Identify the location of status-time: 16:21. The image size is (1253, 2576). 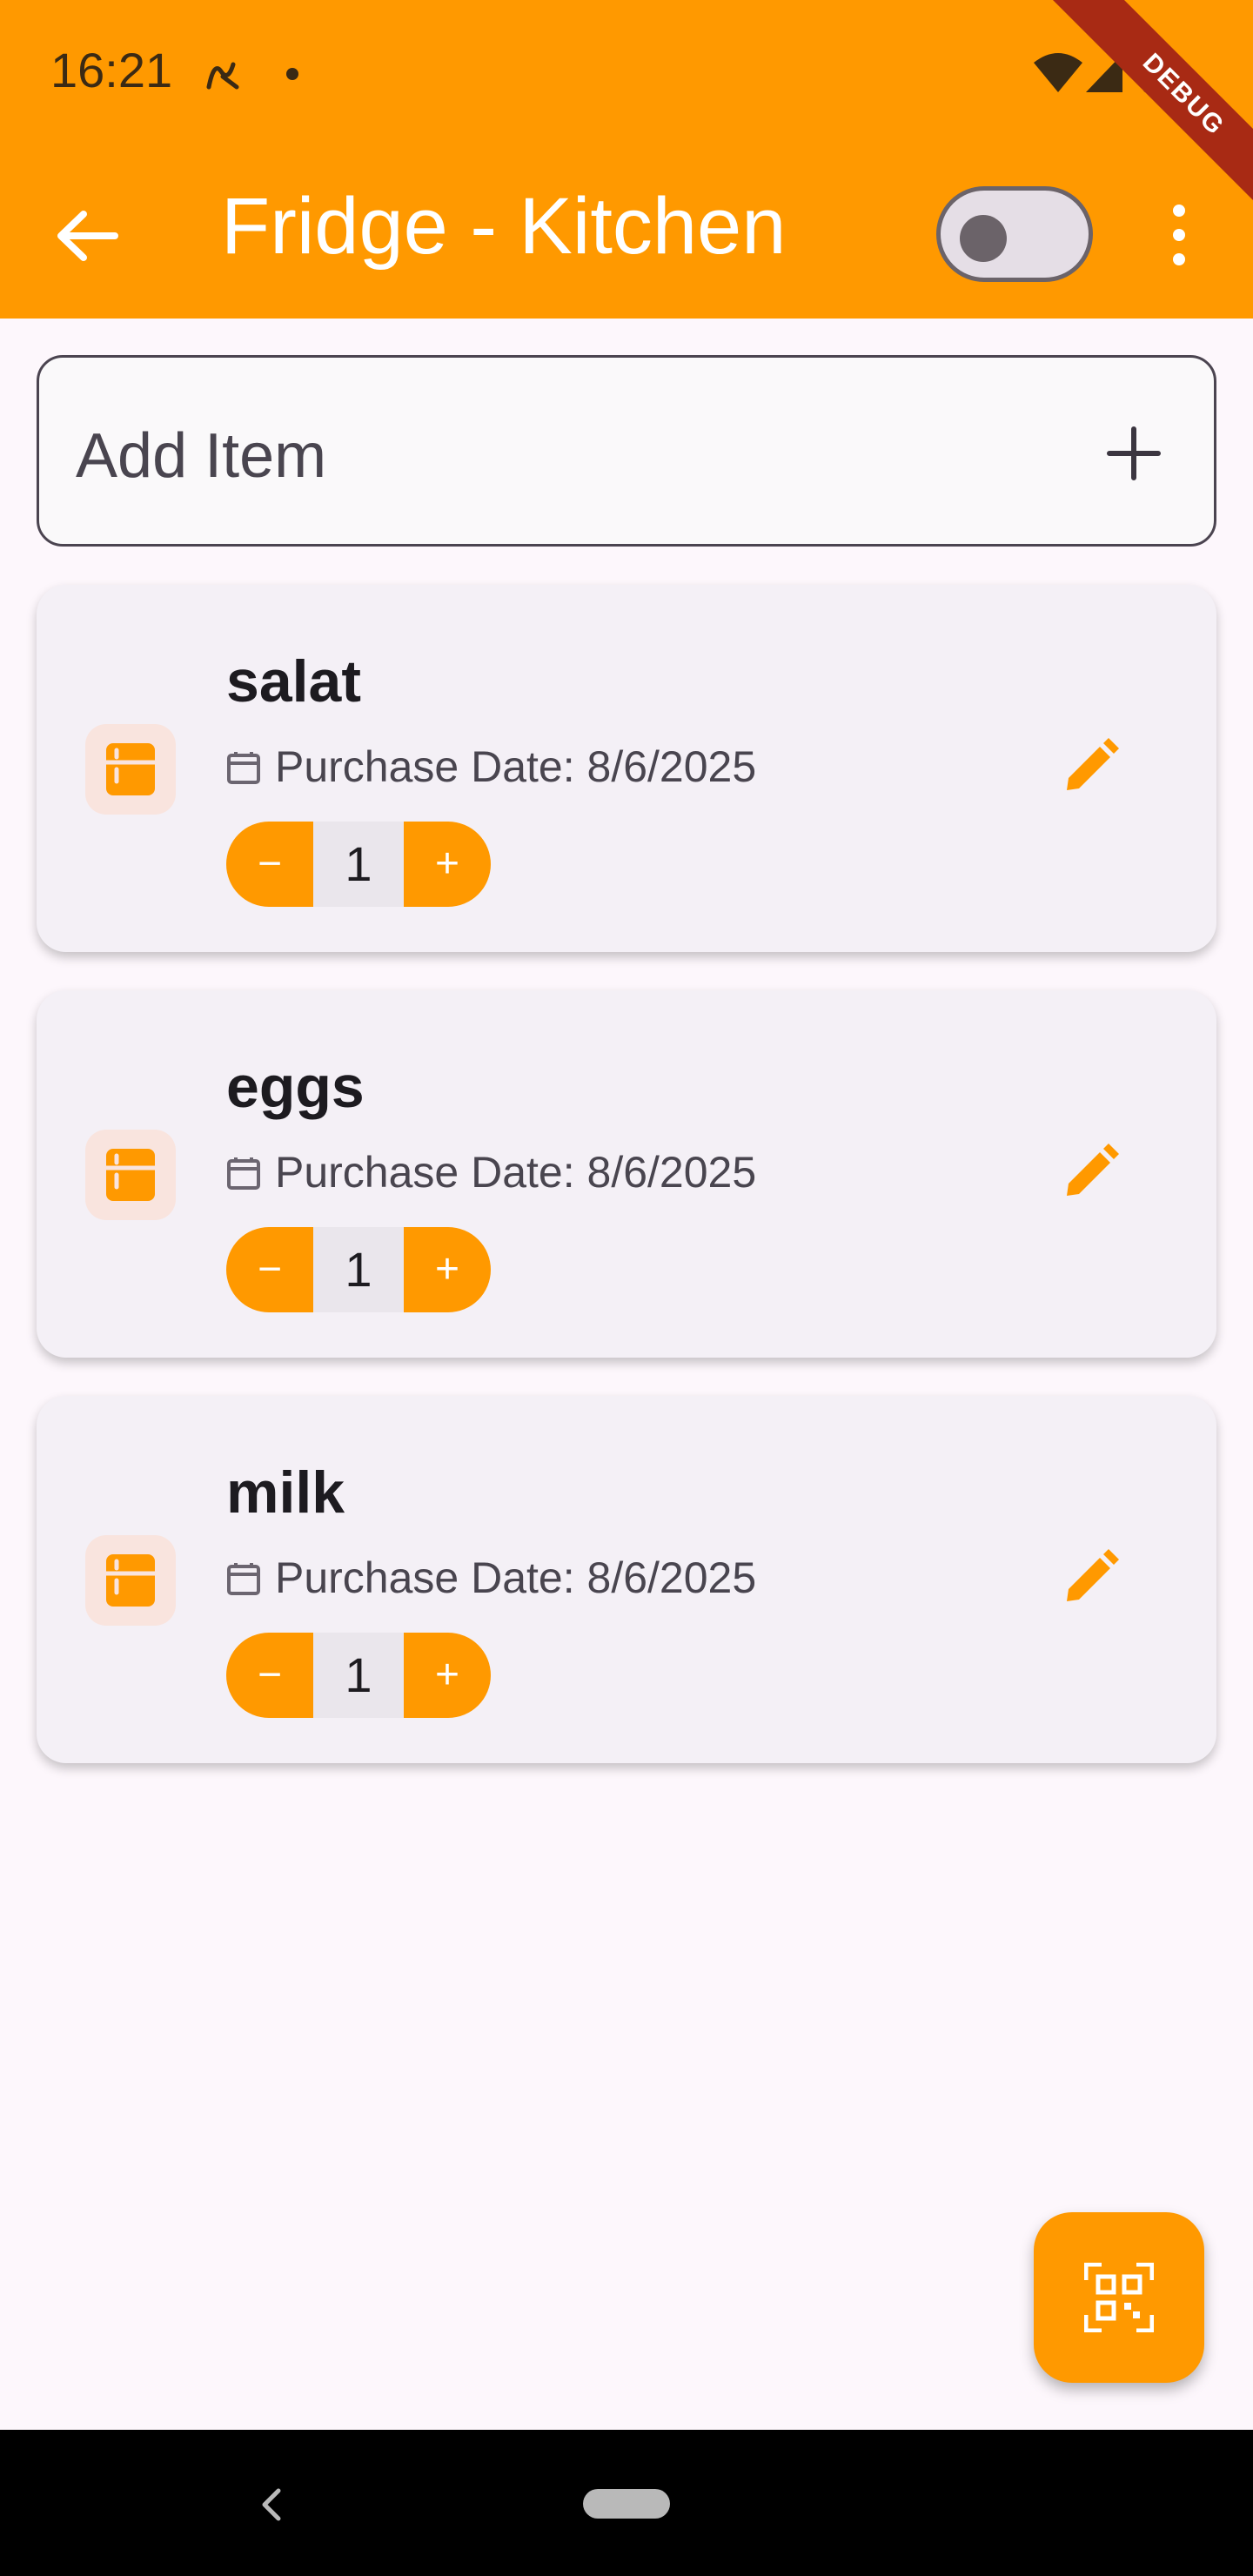
(111, 70).